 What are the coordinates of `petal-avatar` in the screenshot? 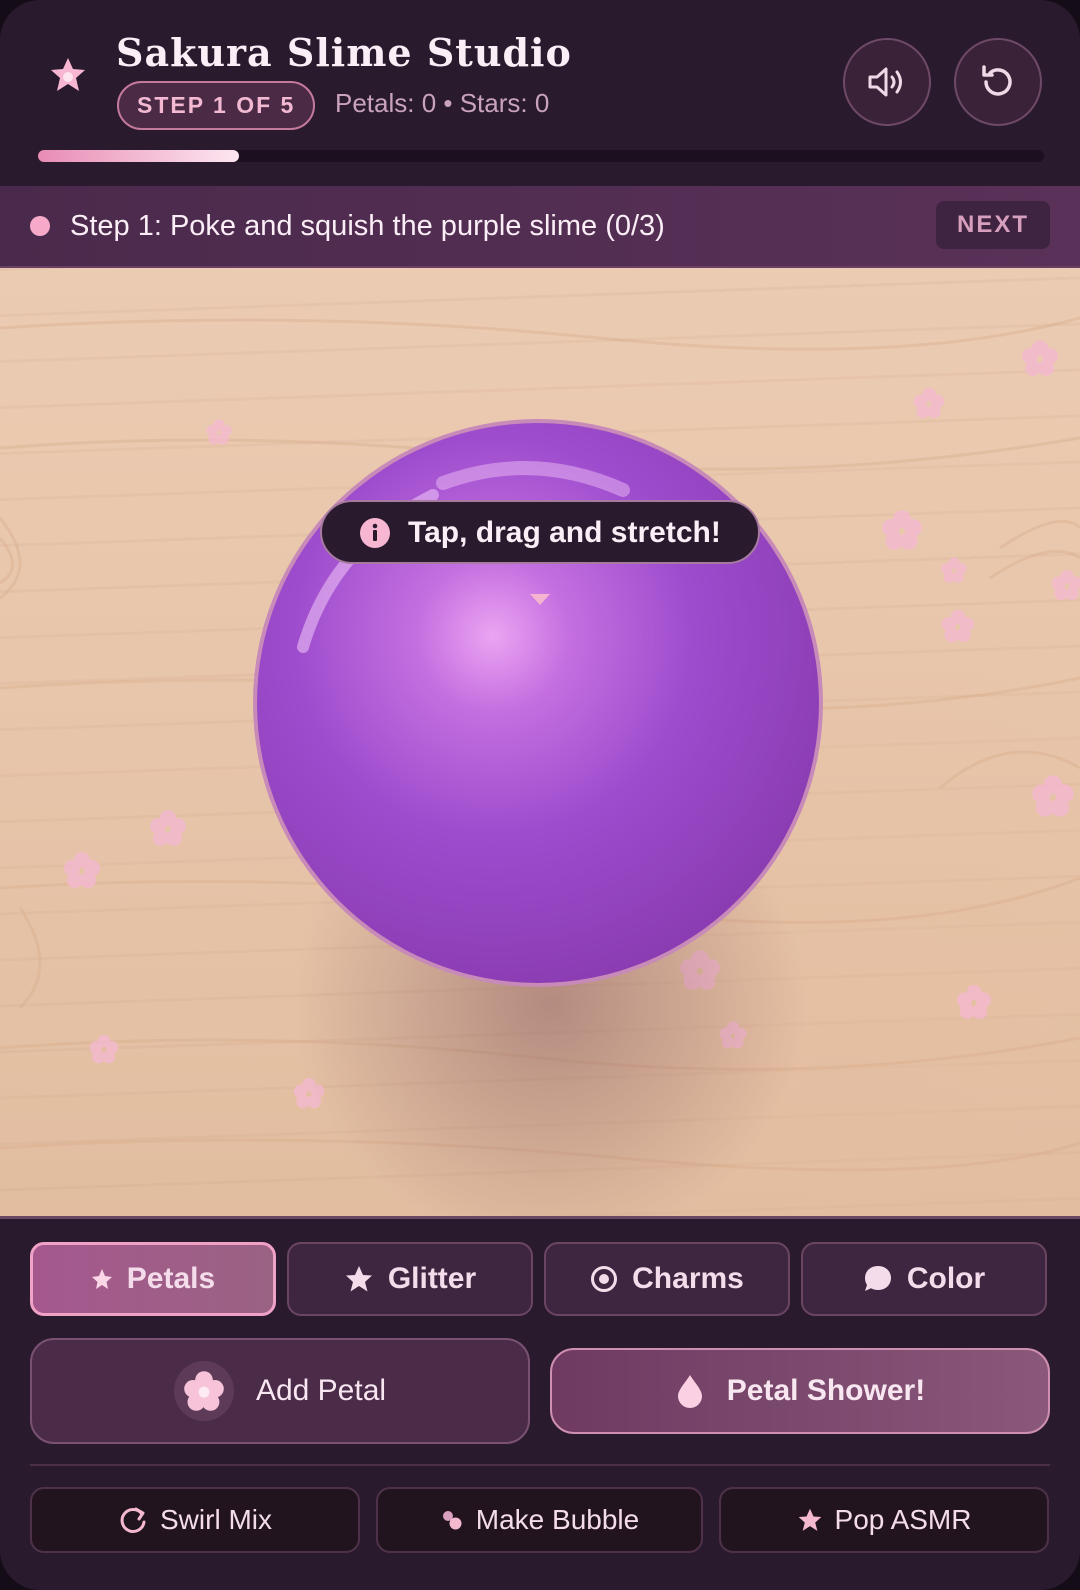 It's located at (203, 1391).